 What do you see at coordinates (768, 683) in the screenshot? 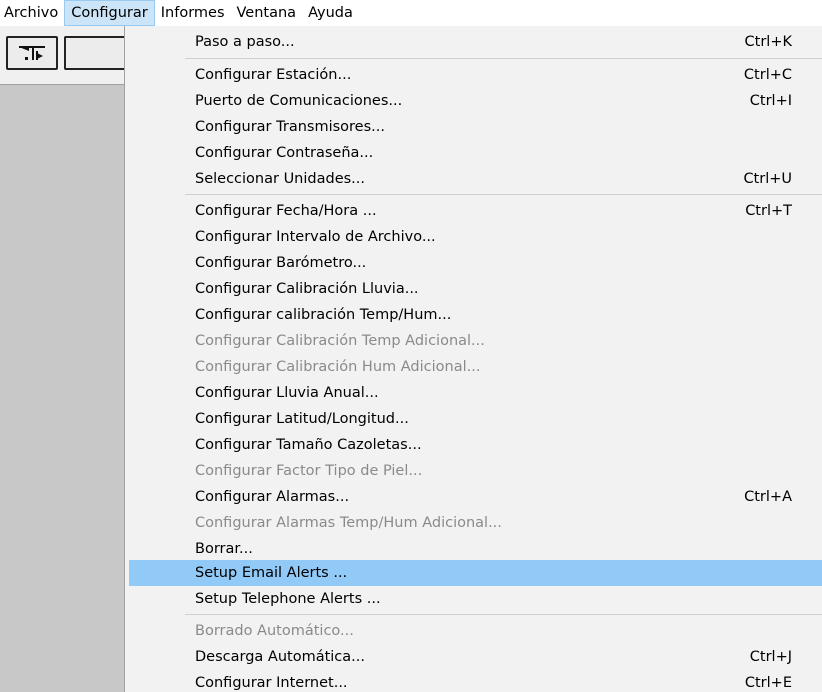
I see `menu-item-shortcut: Ctrl+E` at bounding box center [768, 683].